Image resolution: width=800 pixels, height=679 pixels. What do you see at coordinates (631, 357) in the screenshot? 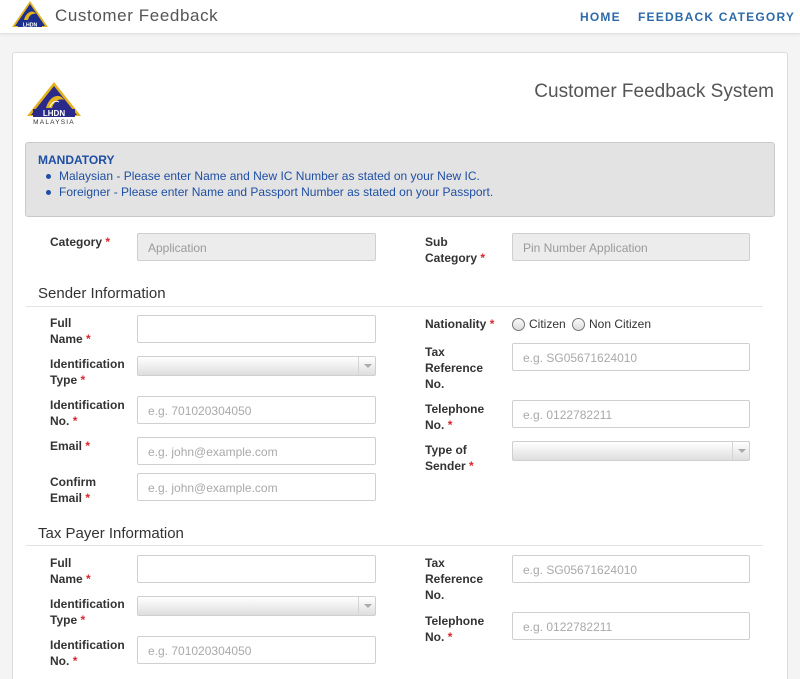
I see `sender-tax-ref-input: e.g. SG05671624010` at bounding box center [631, 357].